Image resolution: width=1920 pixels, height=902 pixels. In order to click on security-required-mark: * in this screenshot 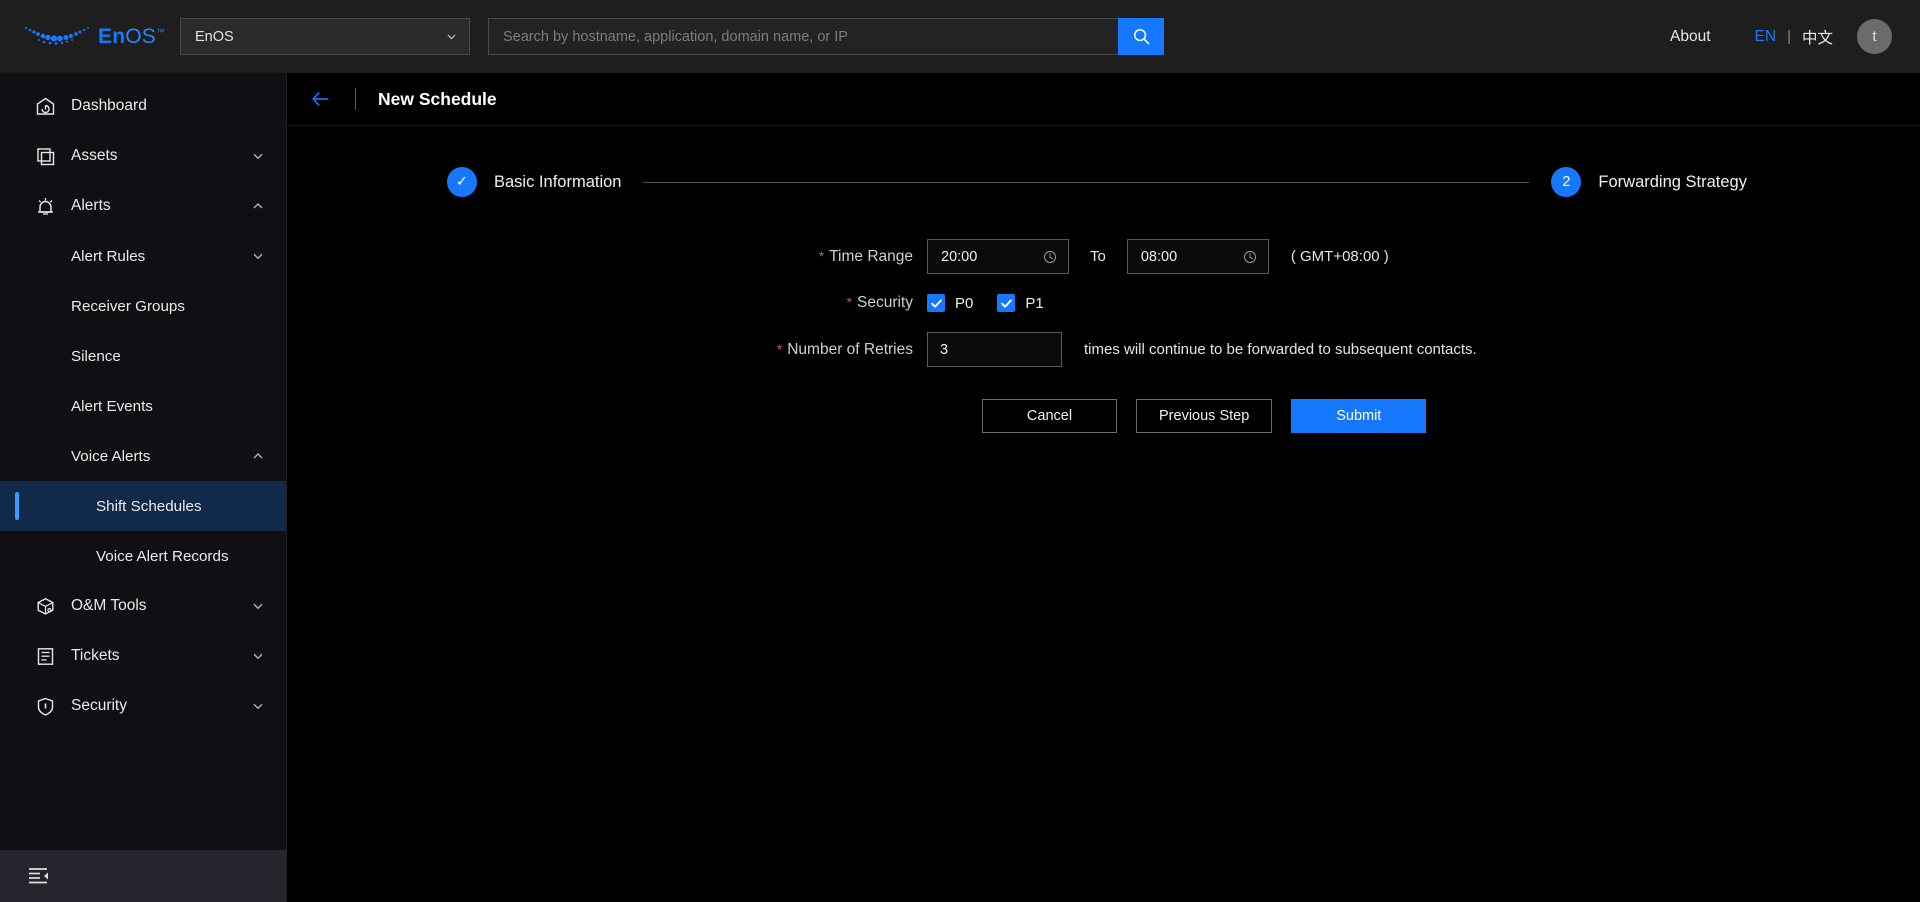, I will do `click(849, 302)`.